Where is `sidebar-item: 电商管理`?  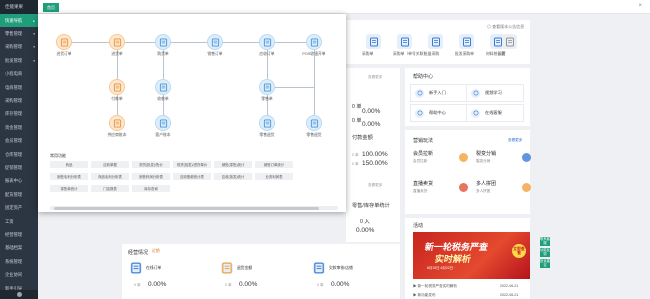 sidebar-item: 电商管理 is located at coordinates (19, 87).